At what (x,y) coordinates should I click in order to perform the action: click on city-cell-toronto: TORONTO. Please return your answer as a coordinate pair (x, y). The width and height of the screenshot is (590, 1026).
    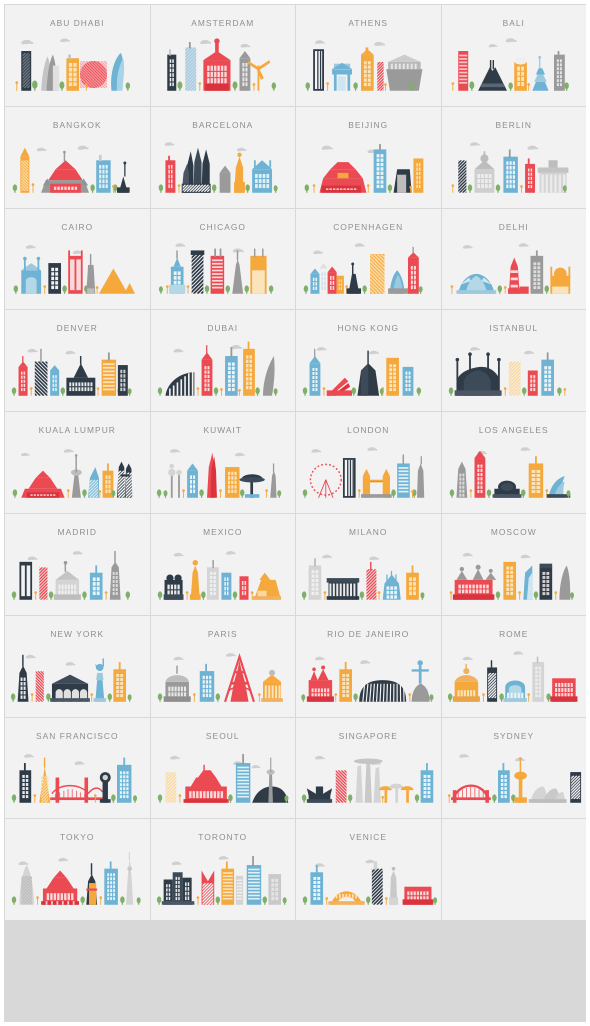
    Looking at the image, I should click on (223, 870).